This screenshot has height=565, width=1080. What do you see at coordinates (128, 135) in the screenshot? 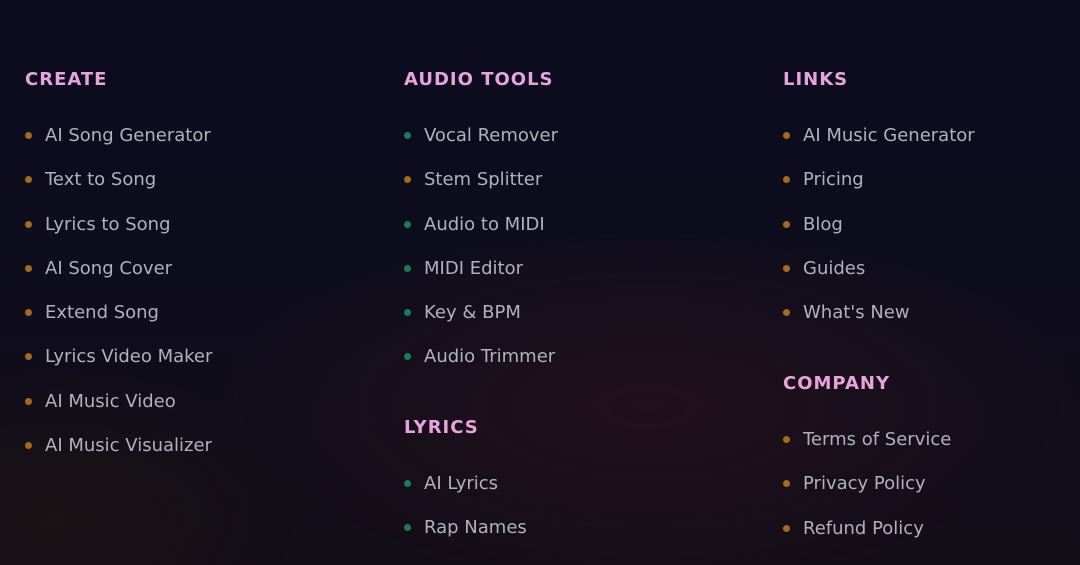
I see `footer-link-label: AI Song Generator` at bounding box center [128, 135].